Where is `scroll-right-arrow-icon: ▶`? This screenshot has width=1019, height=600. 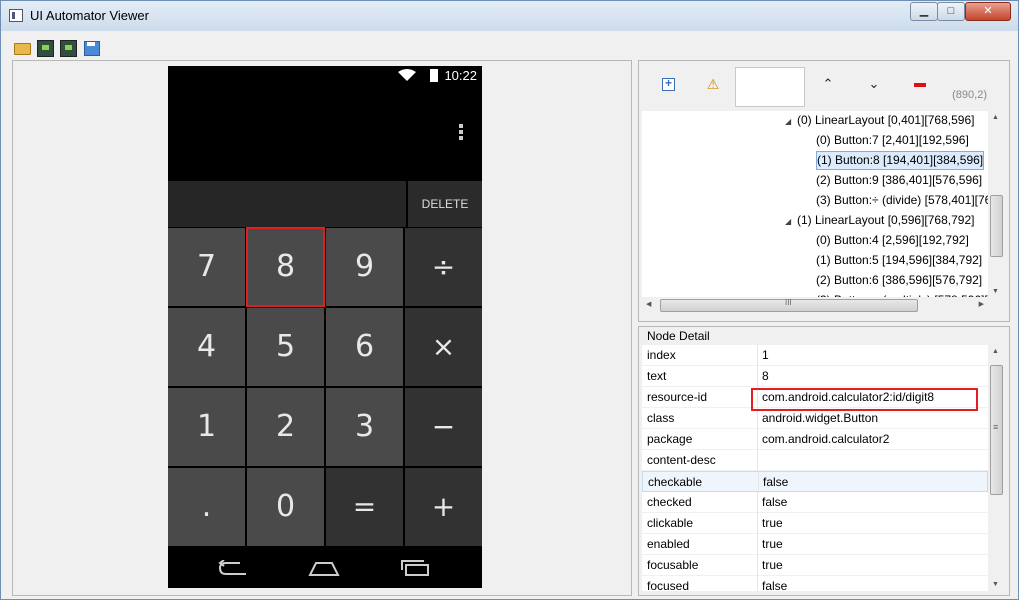 scroll-right-arrow-icon: ▶ is located at coordinates (981, 304).